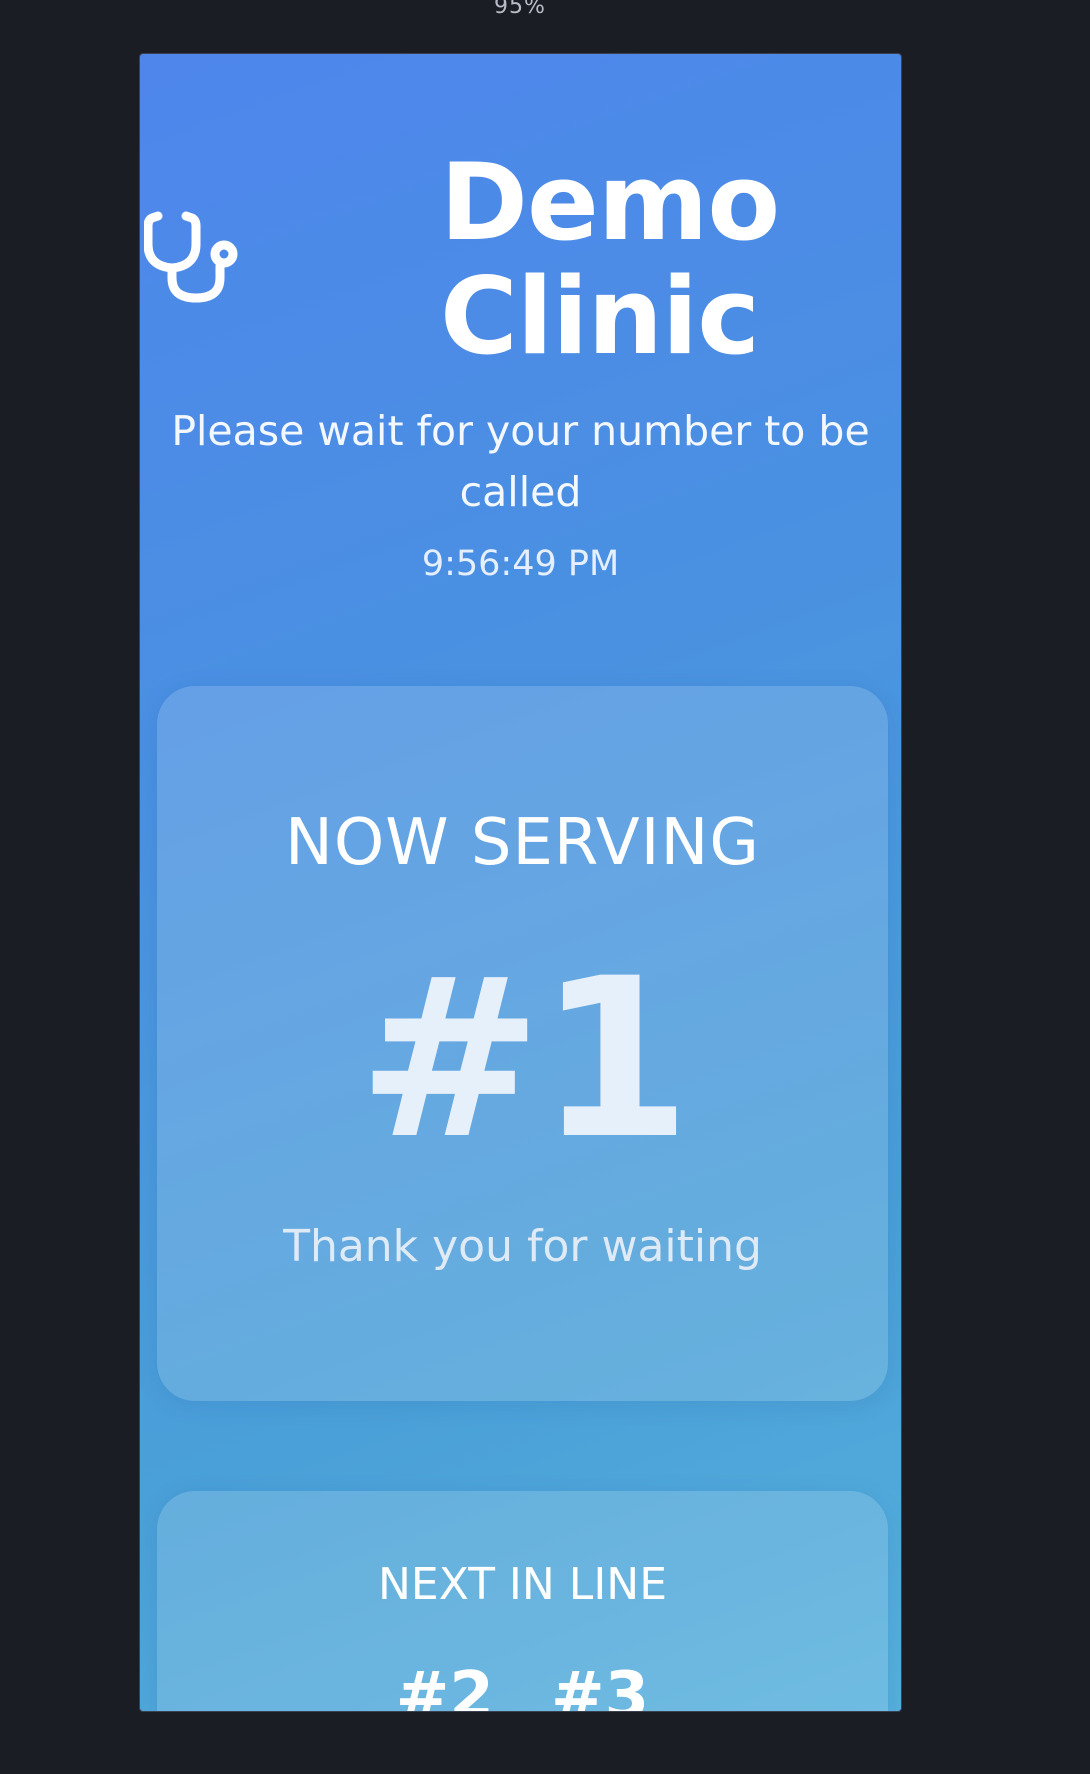  I want to click on next-in-line-card: NEXT IN LINE #2 #3, so click(522, 1601).